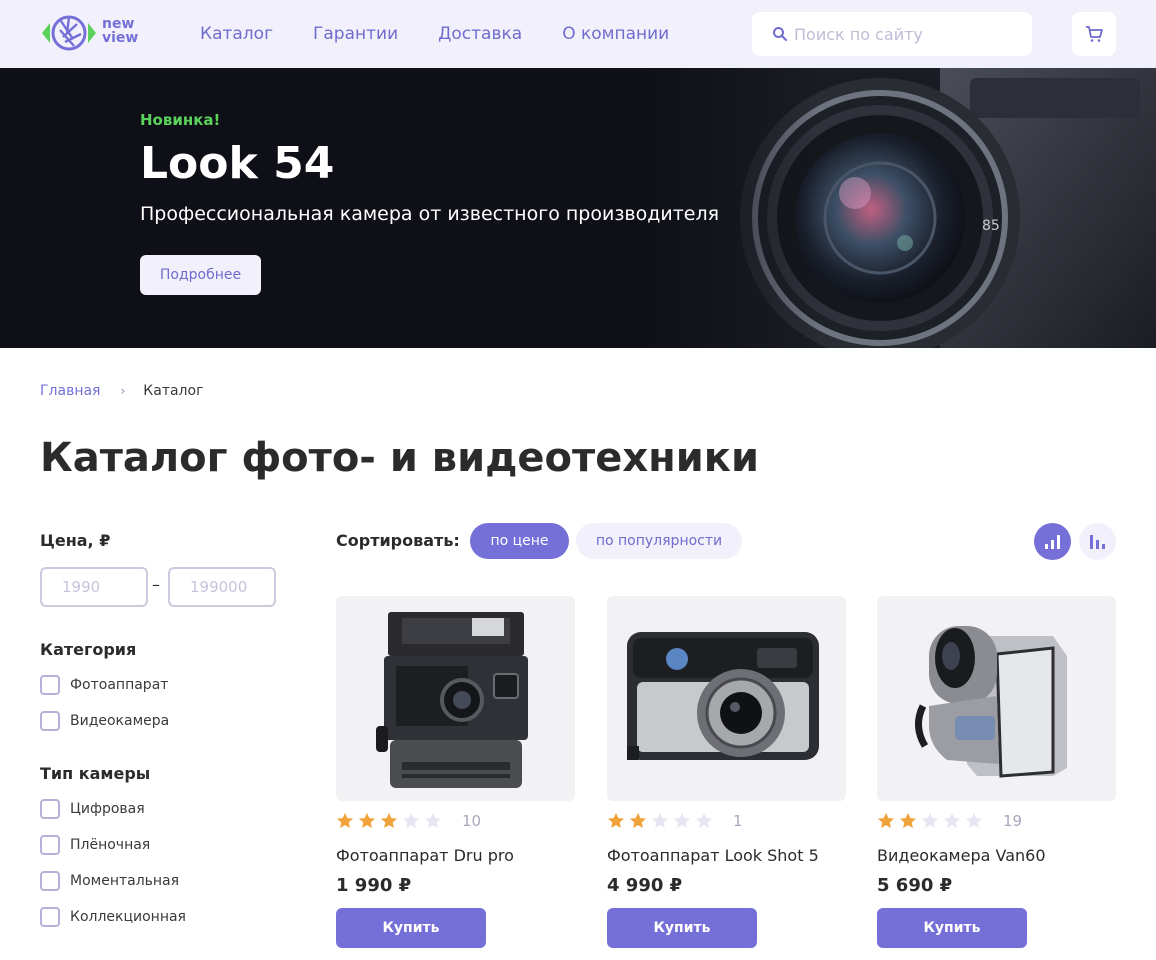  I want to click on checkbox-label: Моментальная, so click(125, 881).